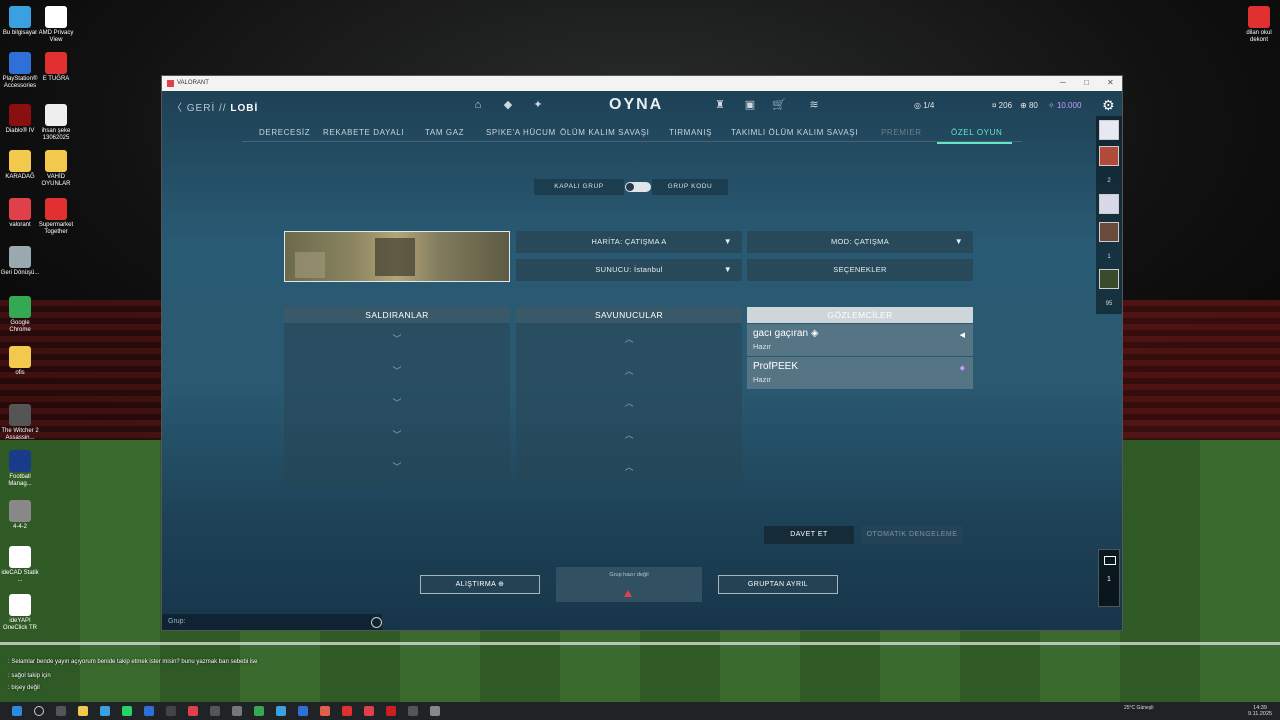 The image size is (1280, 720). I want to click on close-icon: ✕, so click(1110, 82).